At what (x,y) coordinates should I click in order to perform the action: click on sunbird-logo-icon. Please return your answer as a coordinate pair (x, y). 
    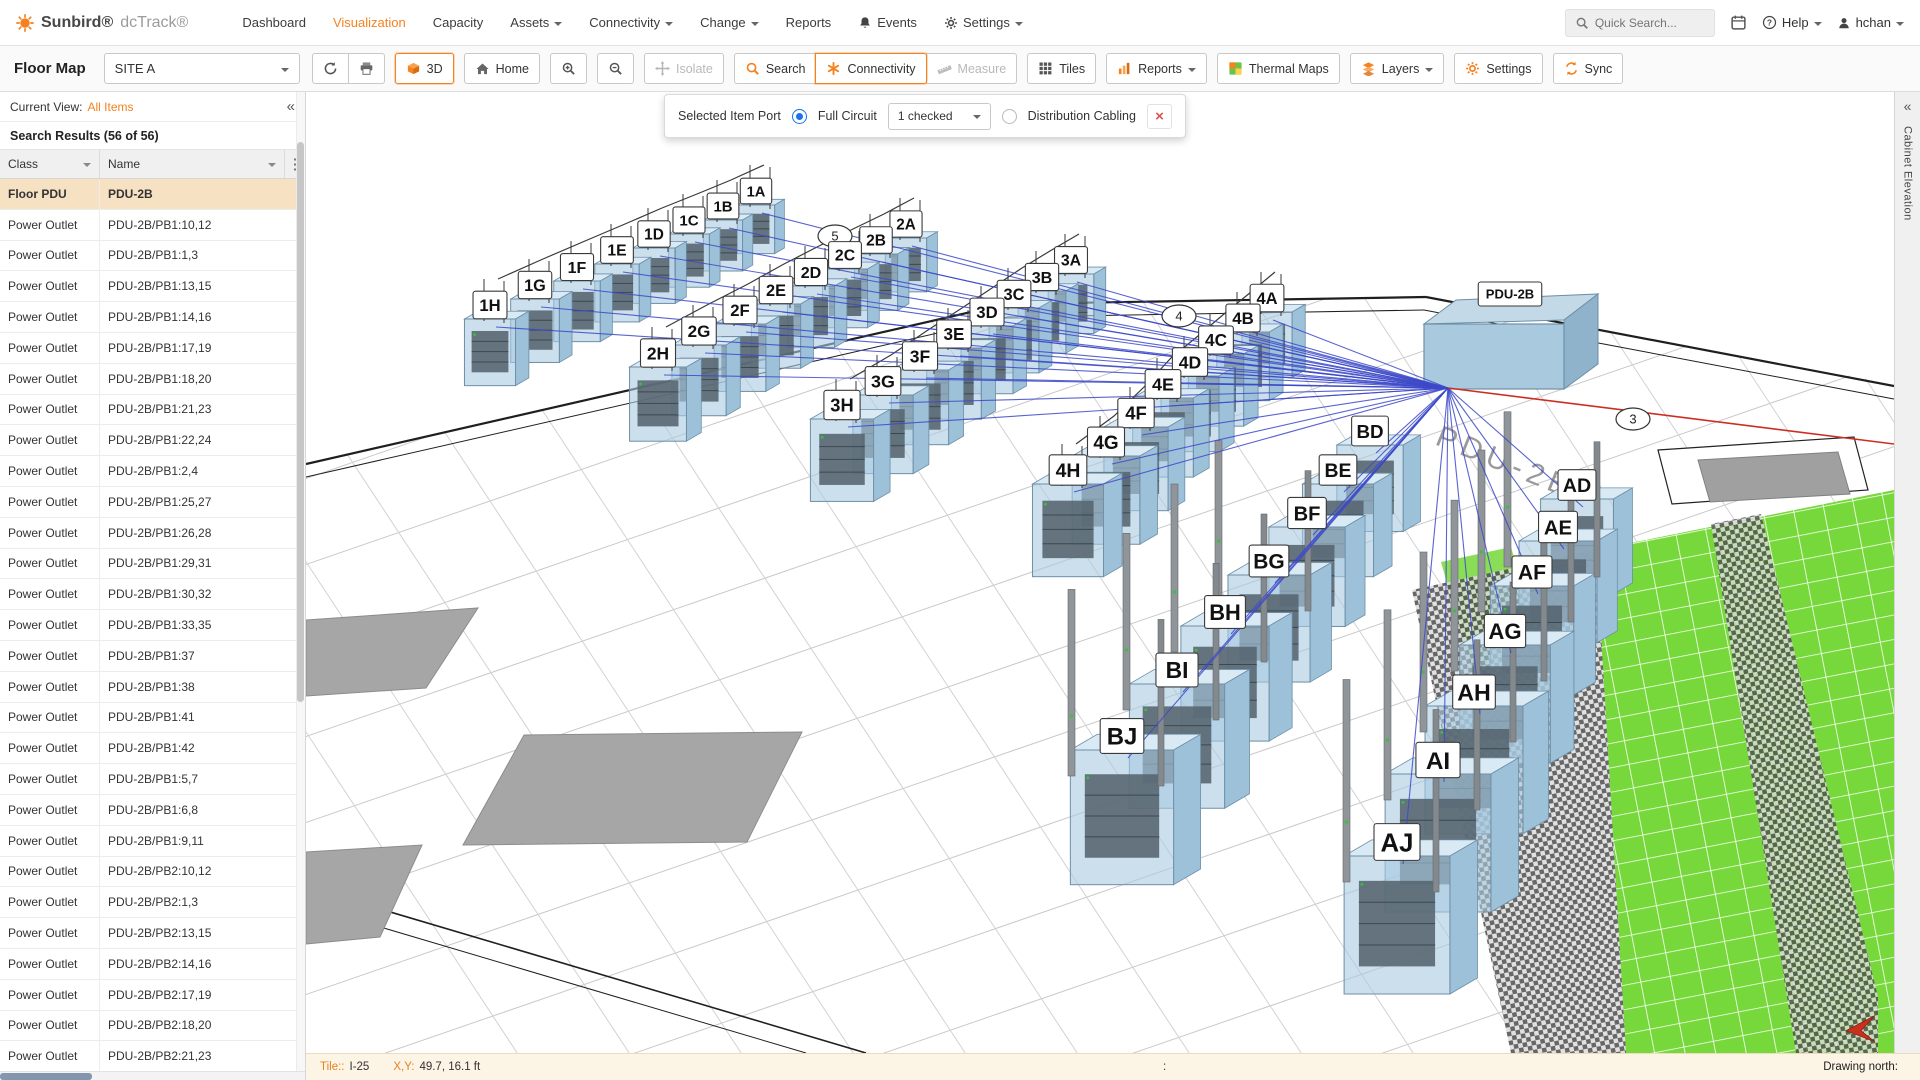
    Looking at the image, I should click on (25, 22).